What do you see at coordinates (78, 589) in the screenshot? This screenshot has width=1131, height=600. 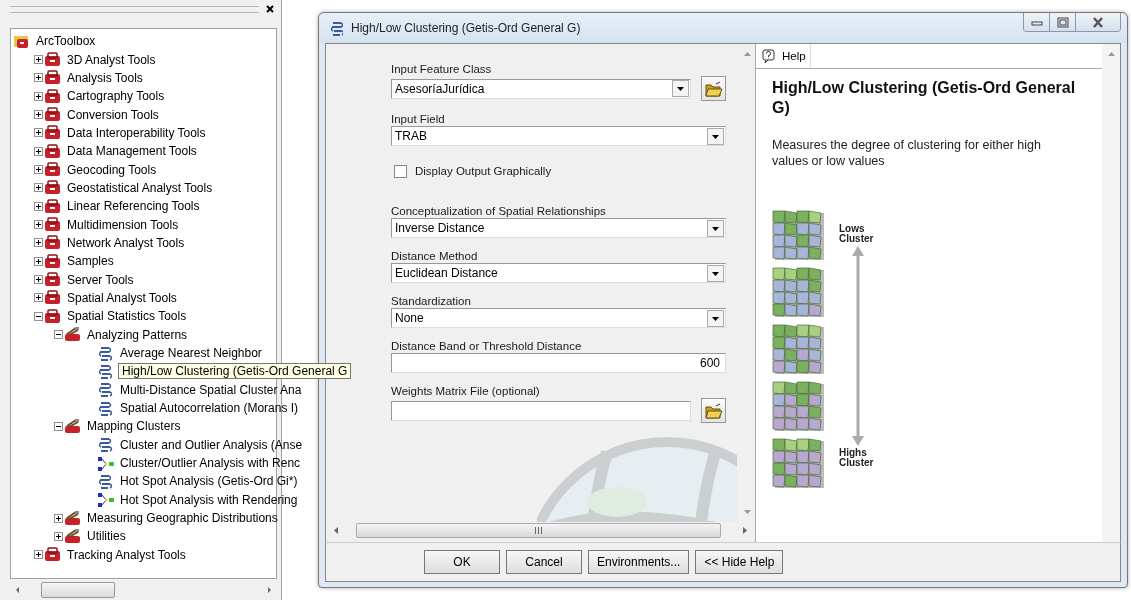 I see `scroll-thumb` at bounding box center [78, 589].